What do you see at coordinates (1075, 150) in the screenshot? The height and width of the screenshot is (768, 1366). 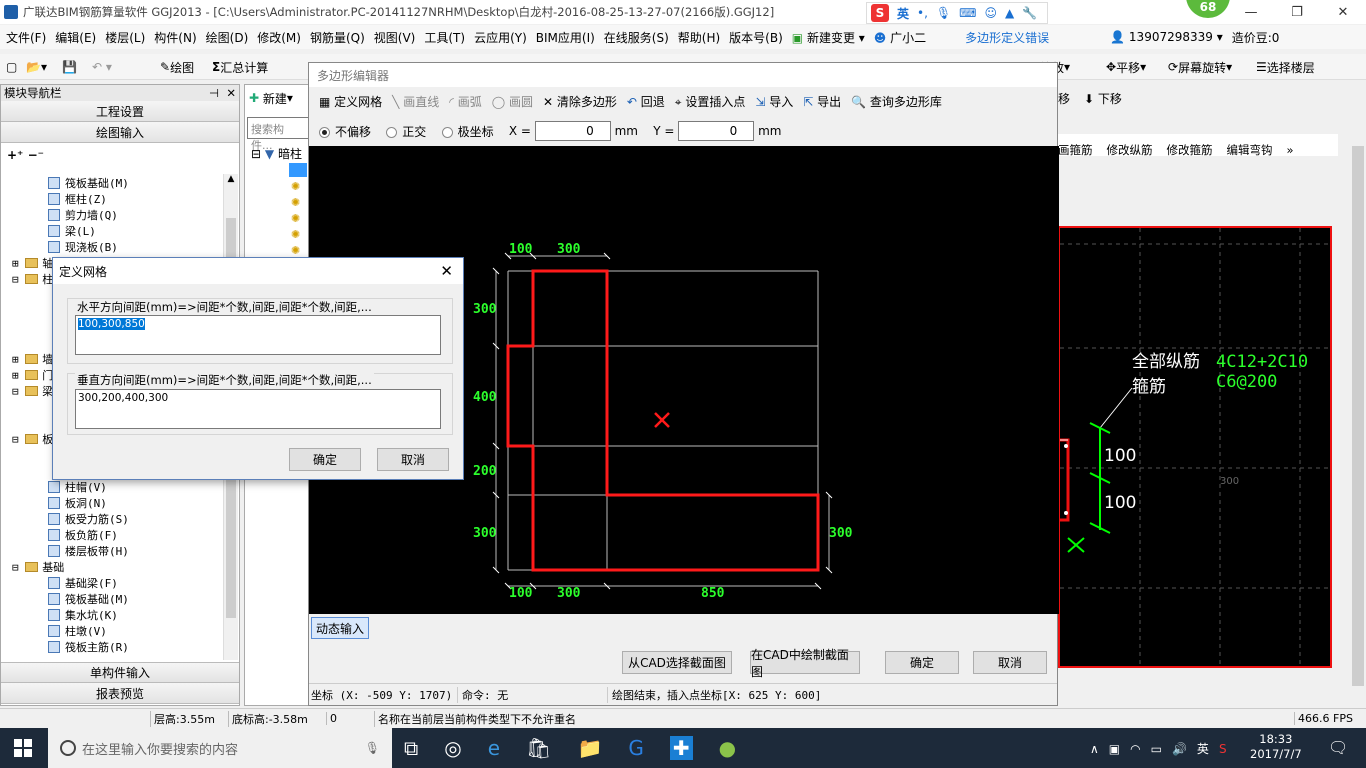 I see `tab-draw-stirrup: 画箍筋` at bounding box center [1075, 150].